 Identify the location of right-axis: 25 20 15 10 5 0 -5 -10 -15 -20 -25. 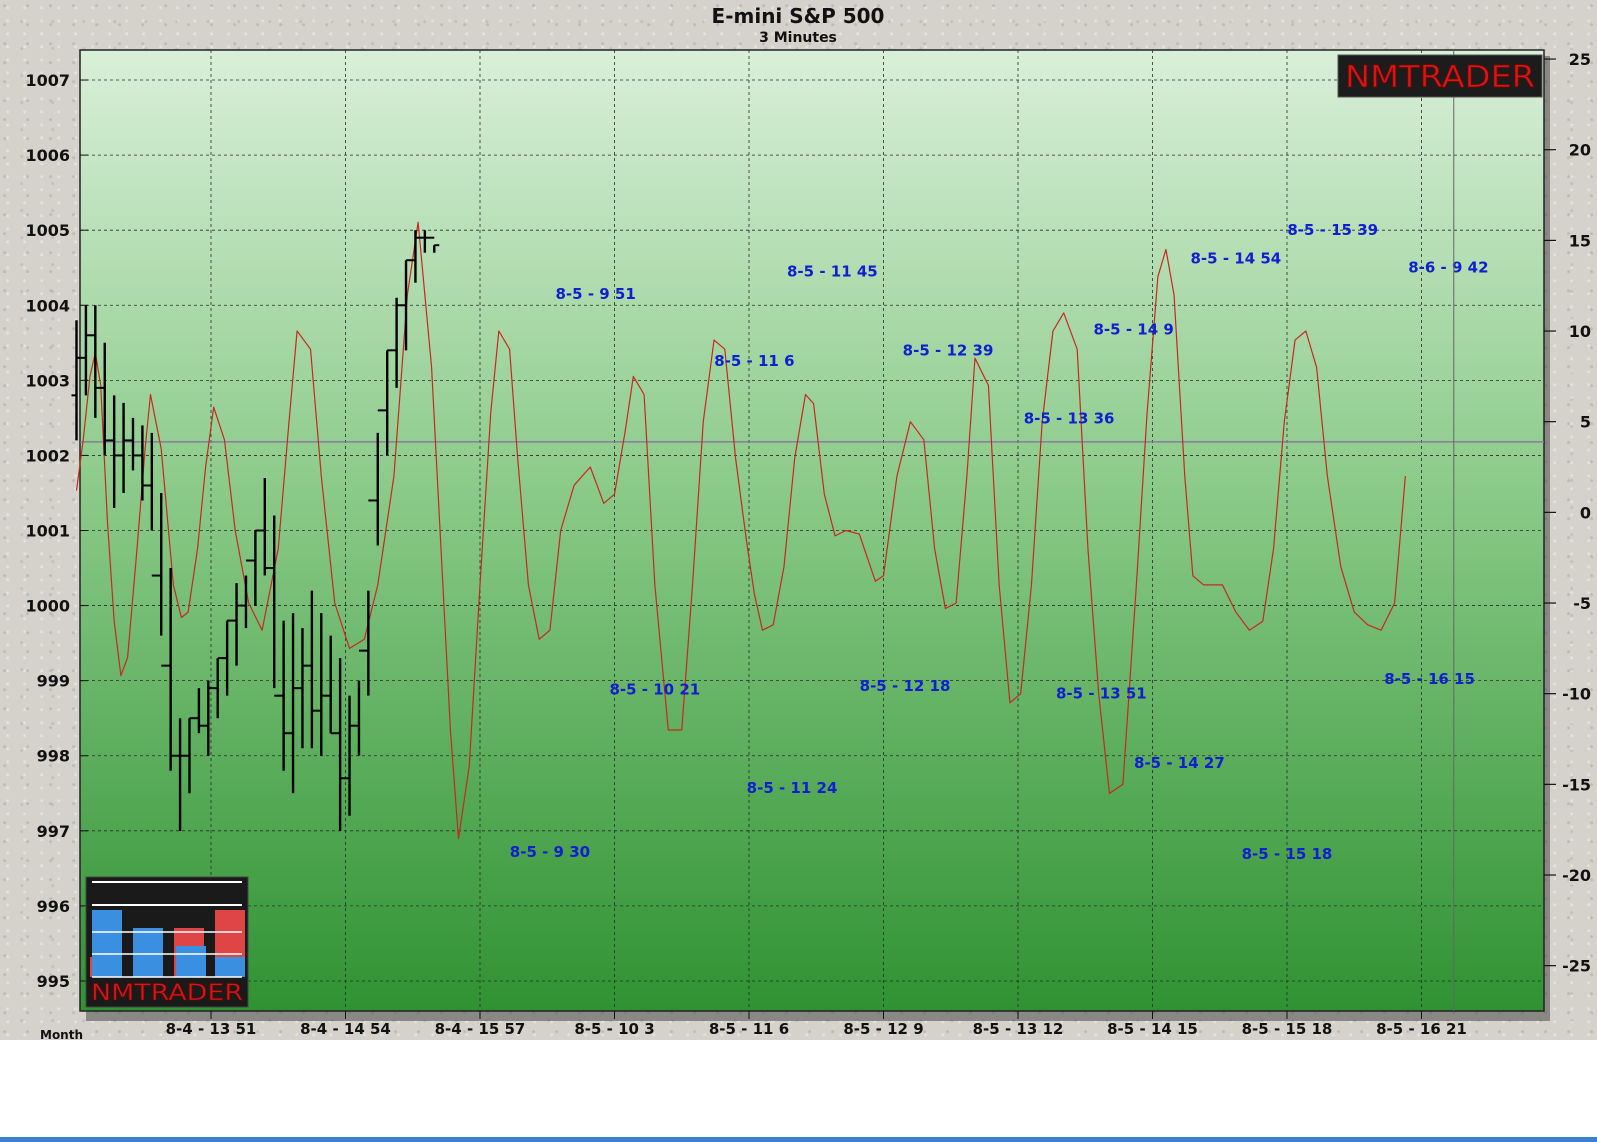
(1567, 513).